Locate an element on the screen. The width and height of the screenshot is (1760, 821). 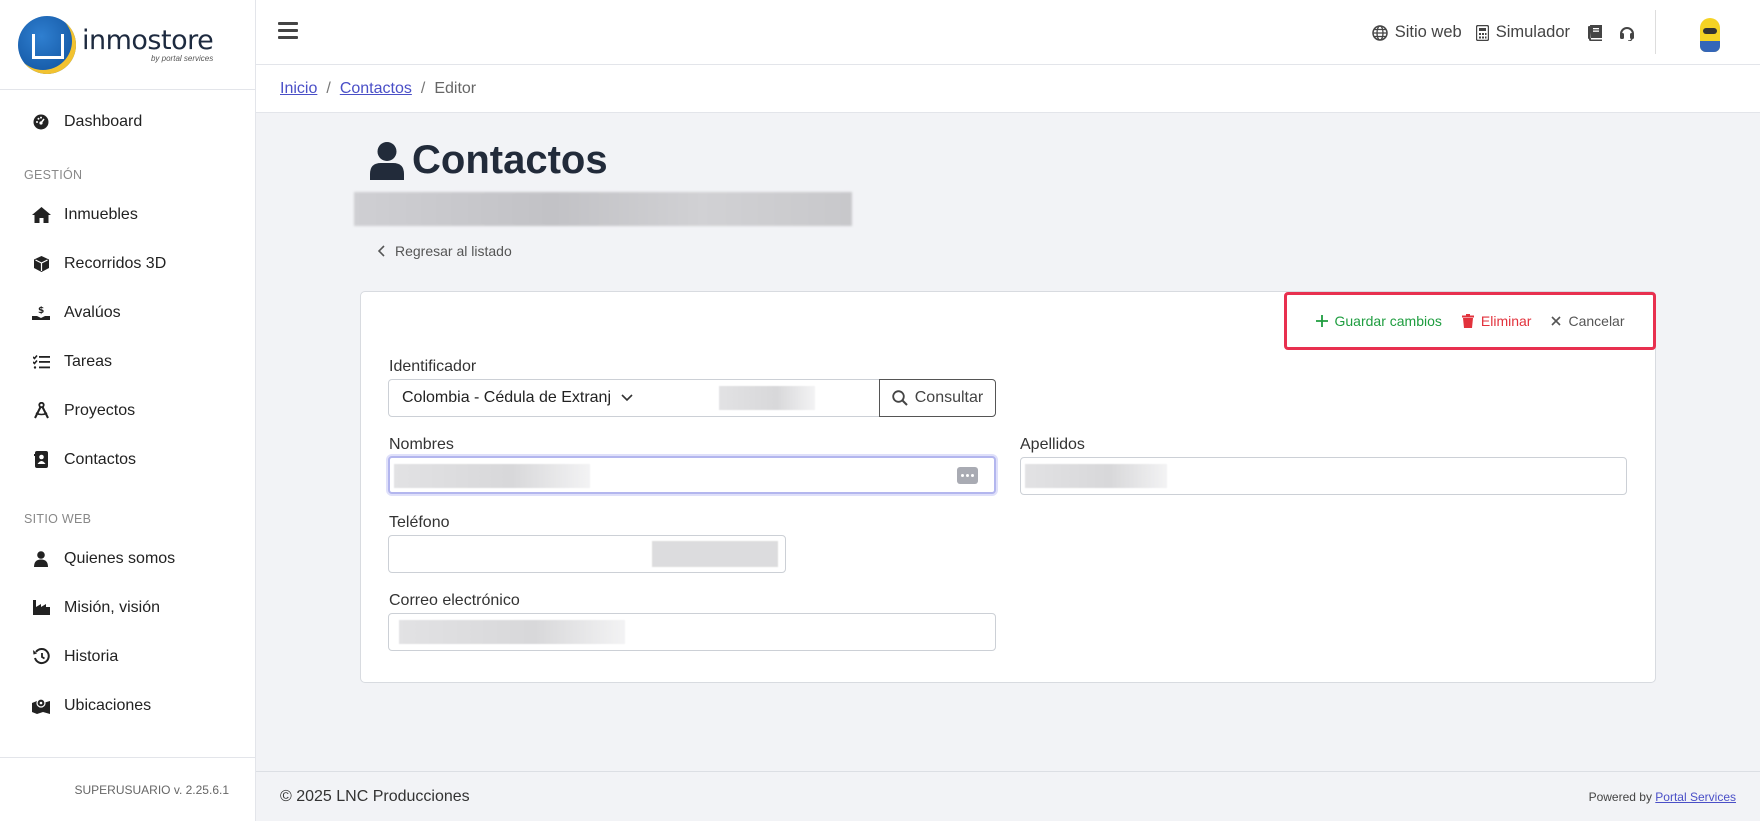
sidebar-item-mision: Misión, visión is located at coordinates (127, 607).